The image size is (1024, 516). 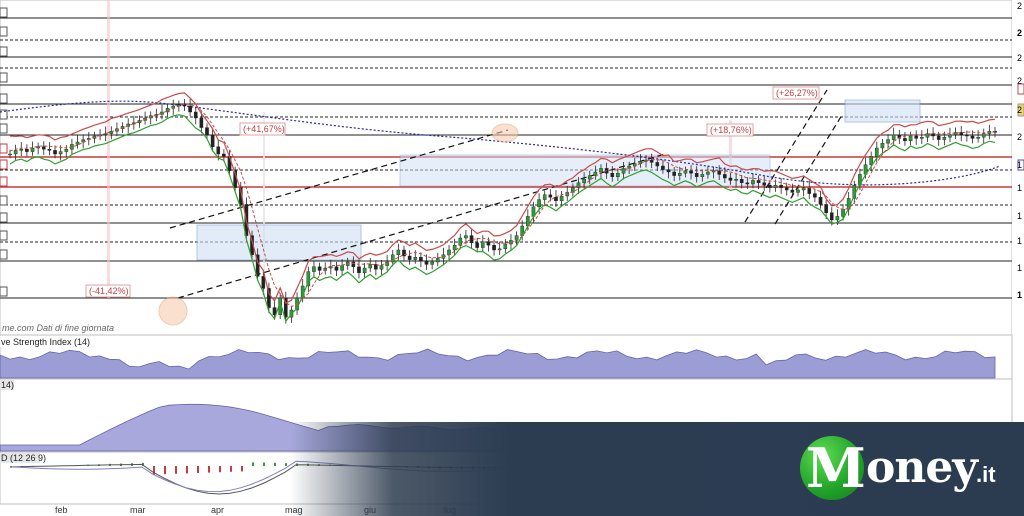 I want to click on pct-label-2: (+41,67%), so click(x=264, y=129).